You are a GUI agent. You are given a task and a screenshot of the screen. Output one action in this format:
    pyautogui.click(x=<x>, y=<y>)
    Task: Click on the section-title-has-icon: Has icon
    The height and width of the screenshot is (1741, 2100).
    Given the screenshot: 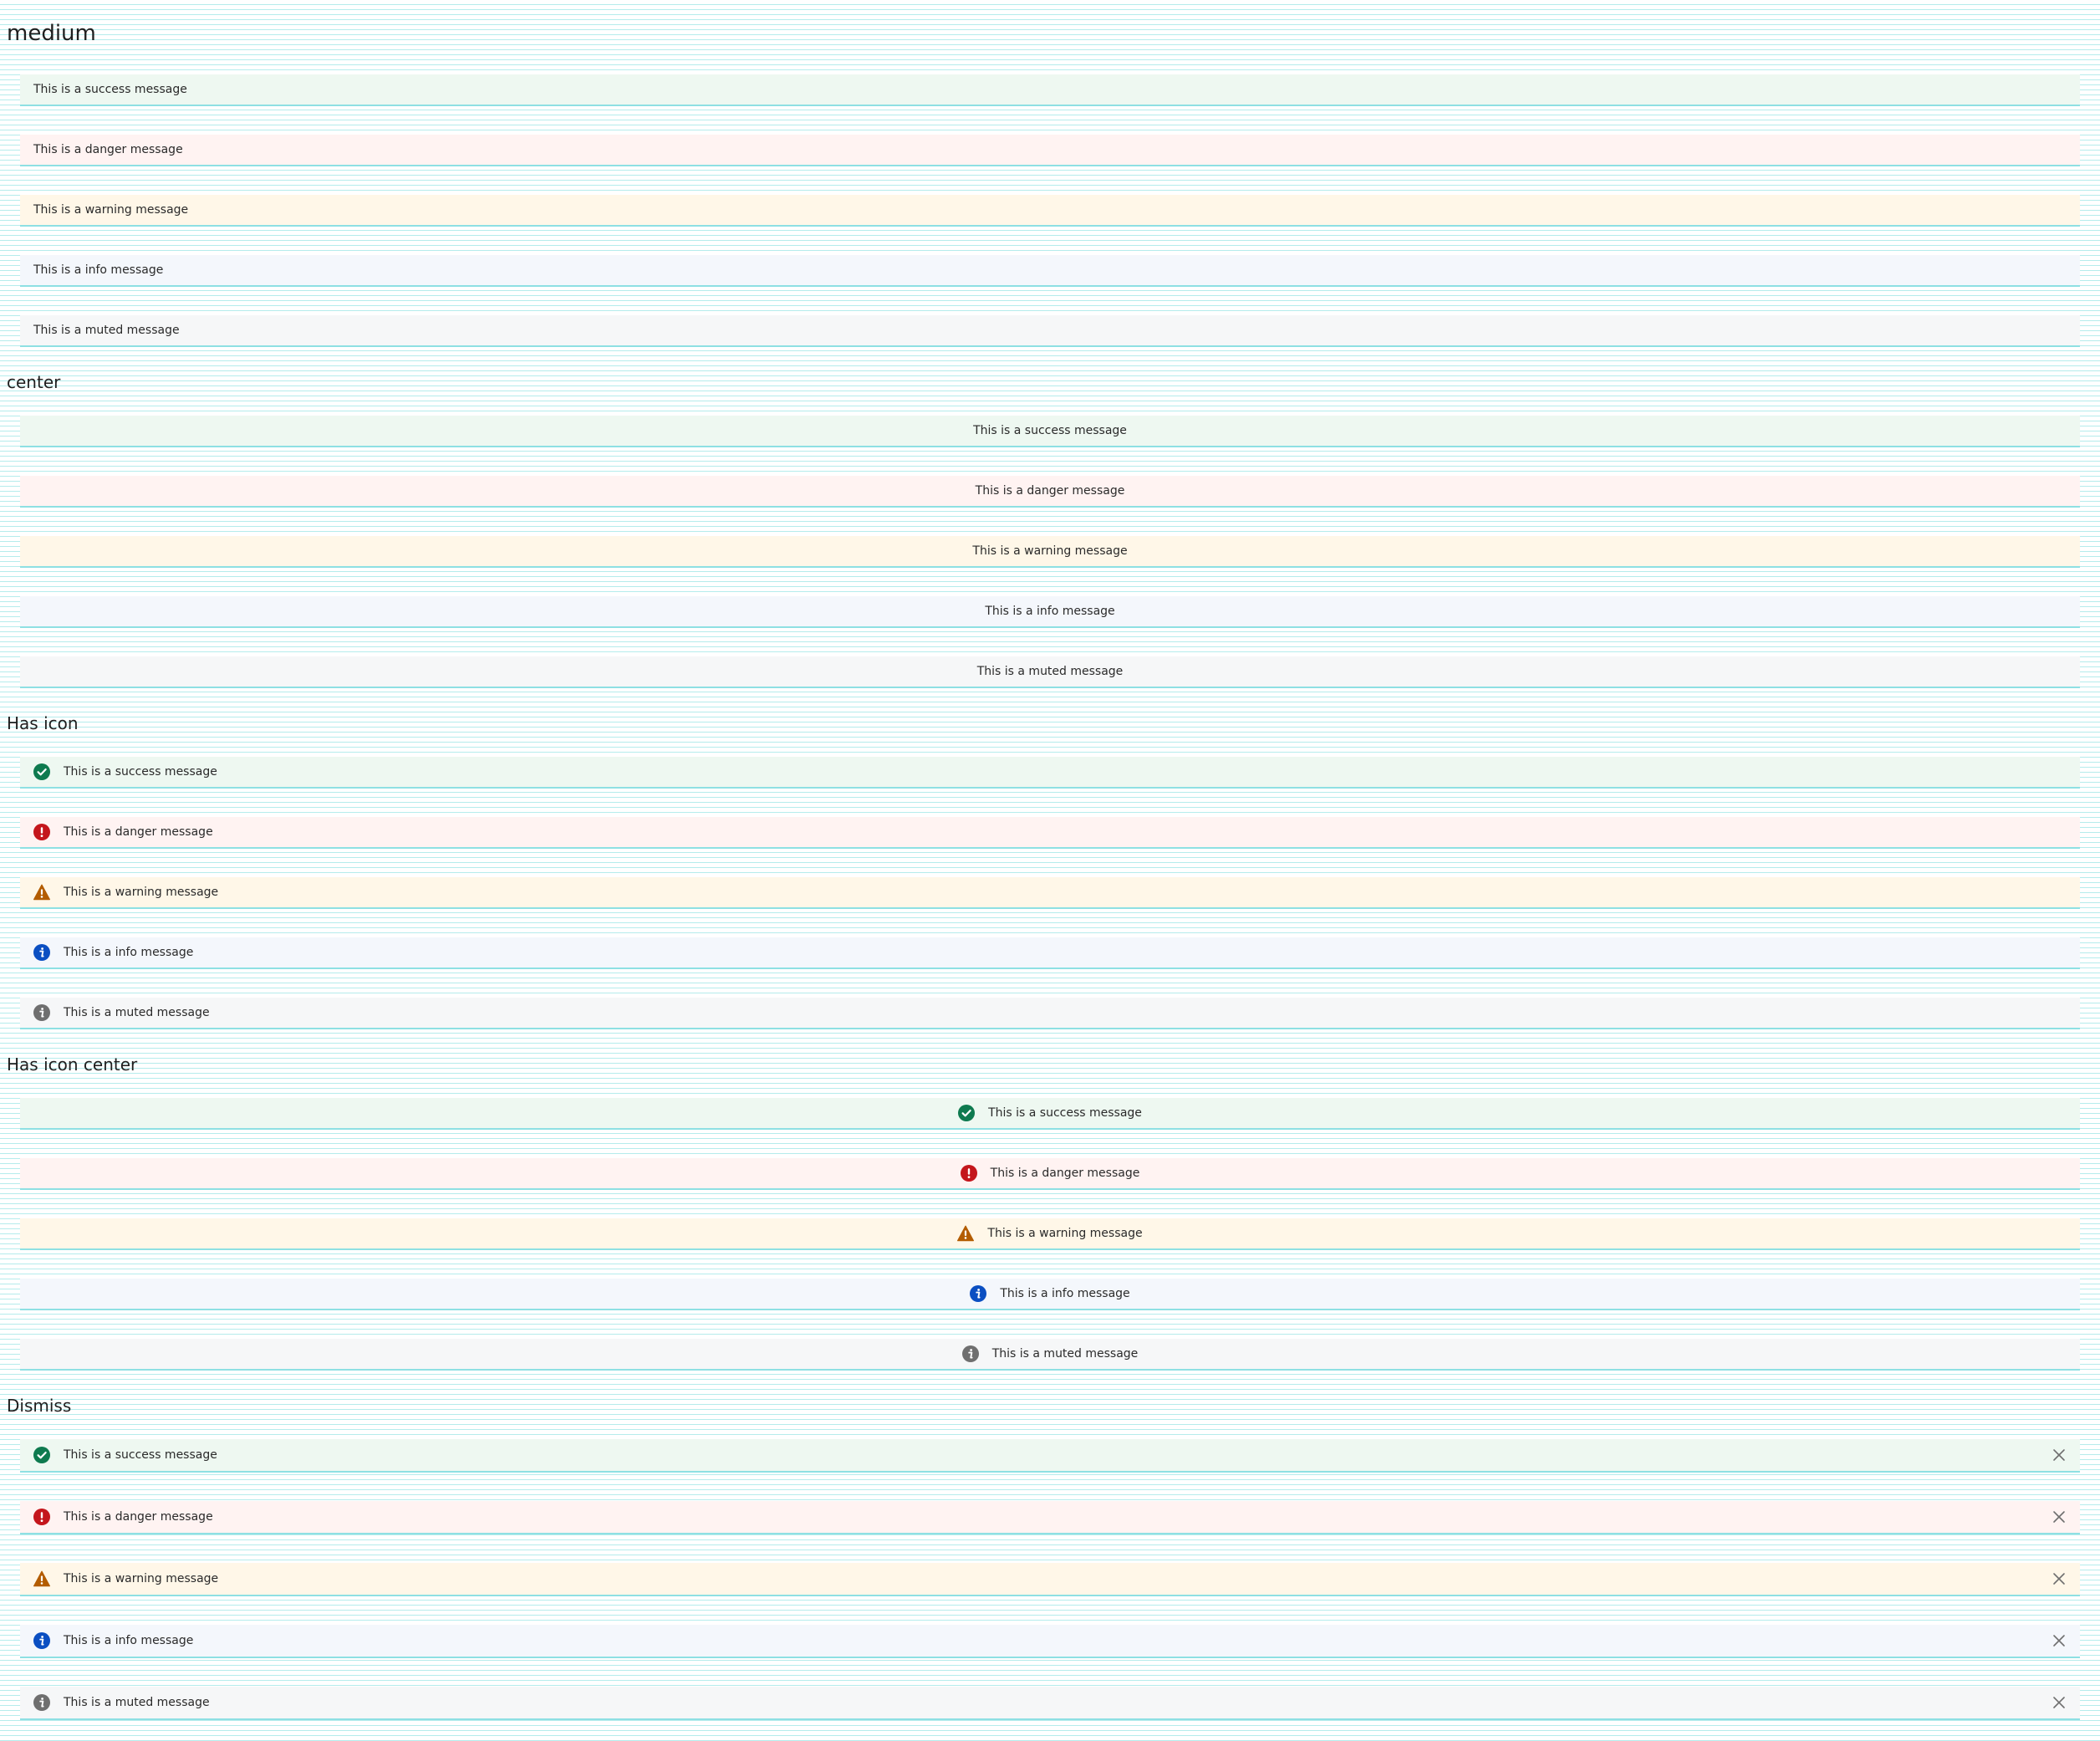 What is the action you would take?
    pyautogui.click(x=43, y=723)
    